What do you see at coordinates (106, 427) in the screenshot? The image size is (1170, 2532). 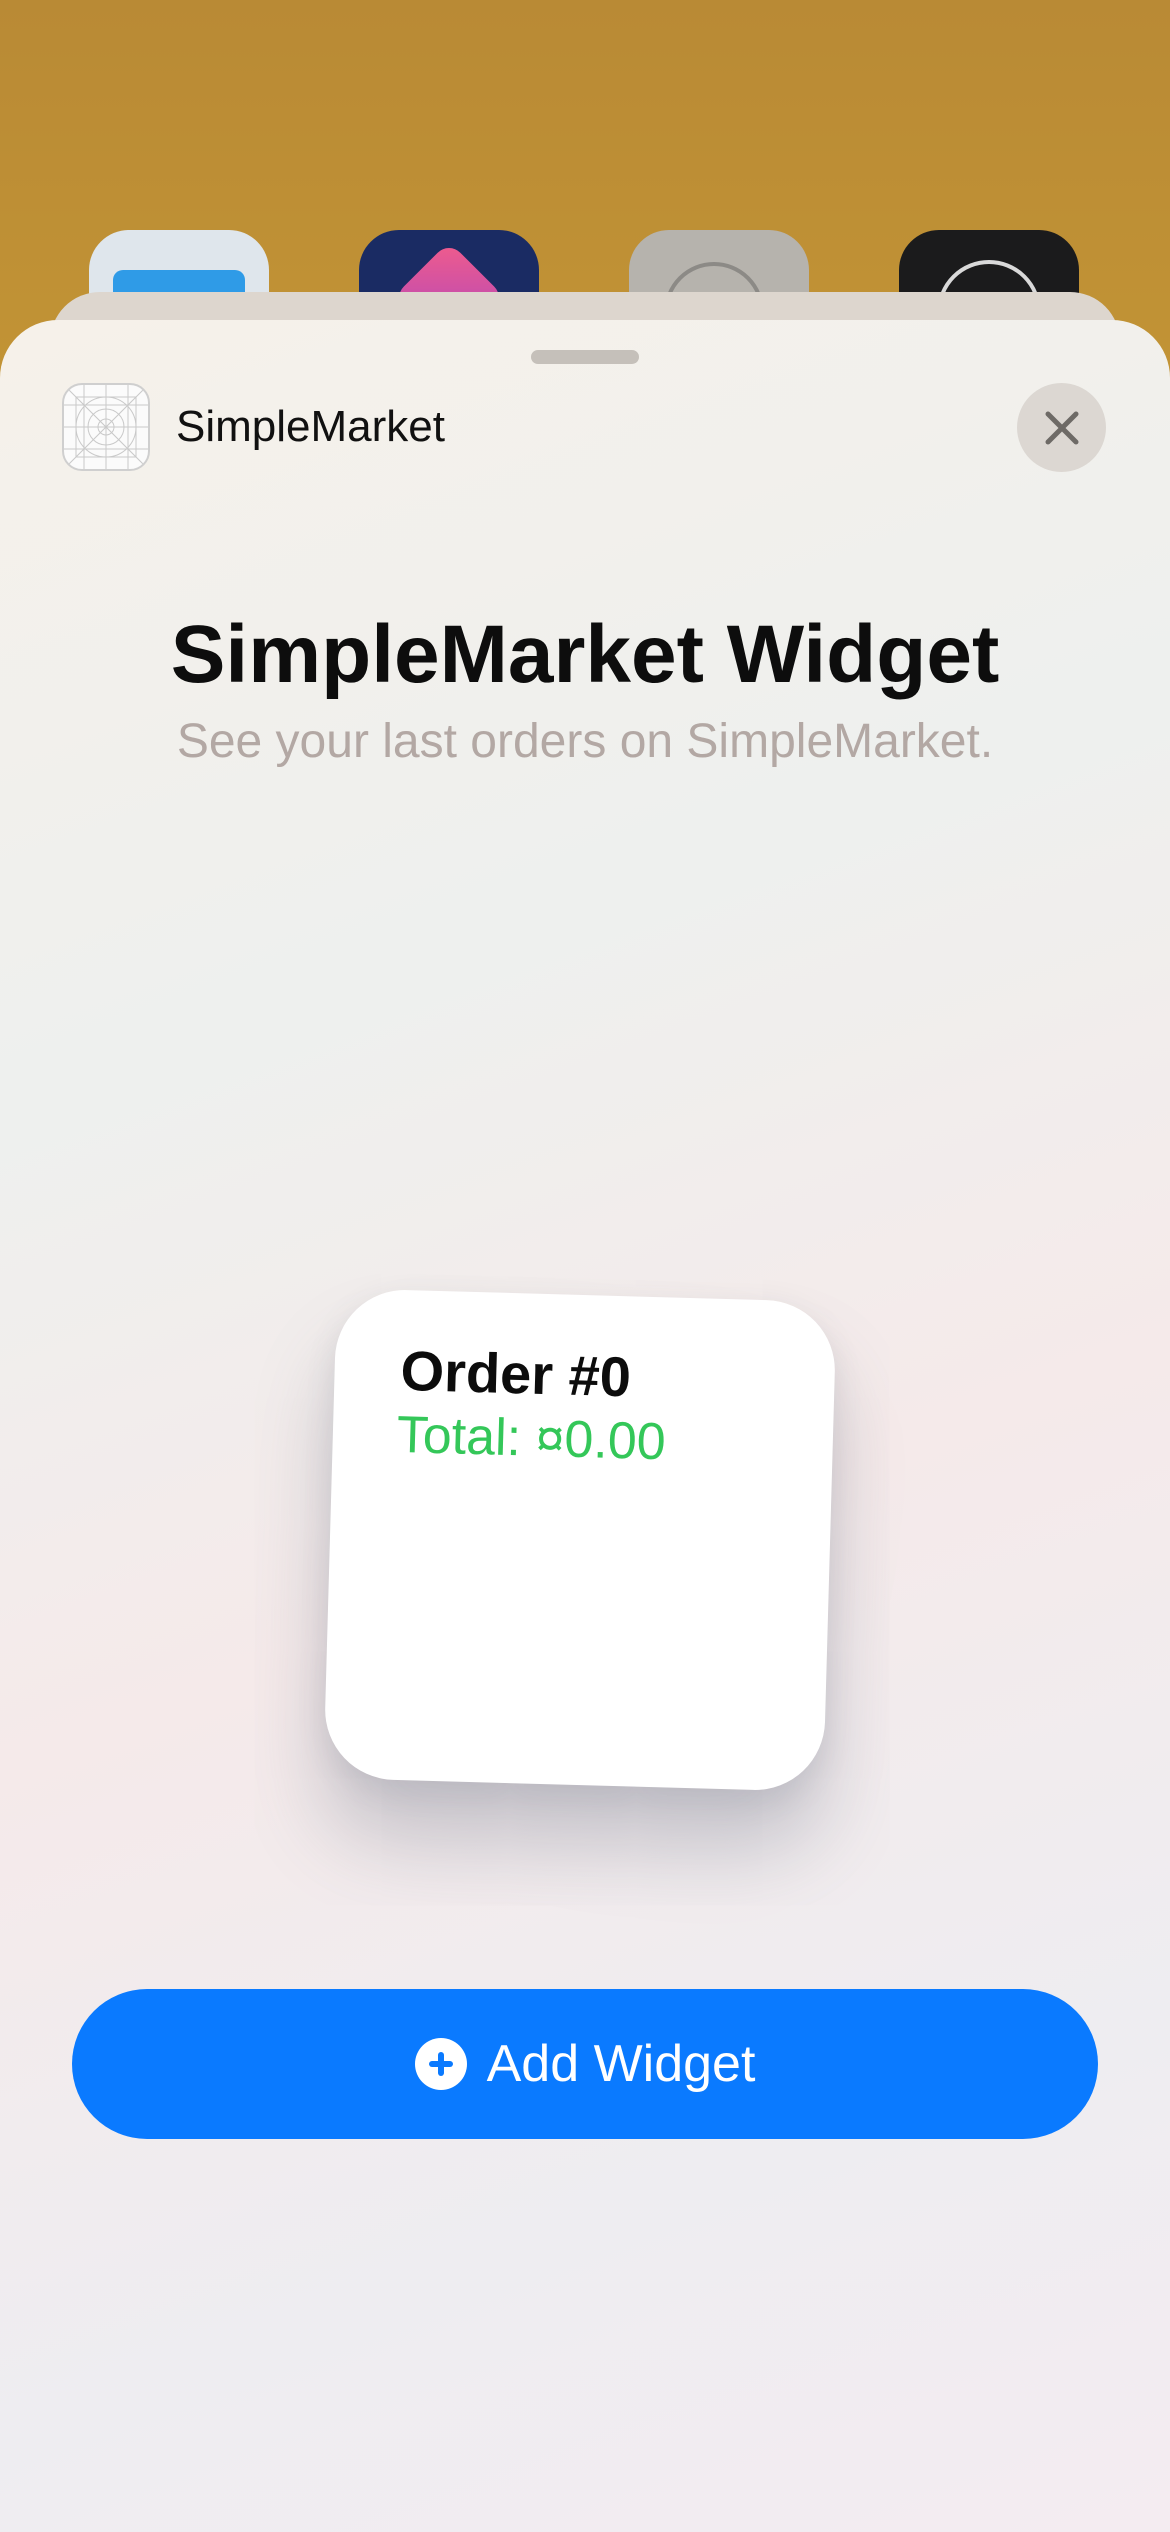 I see `app-placeholder-icon` at bounding box center [106, 427].